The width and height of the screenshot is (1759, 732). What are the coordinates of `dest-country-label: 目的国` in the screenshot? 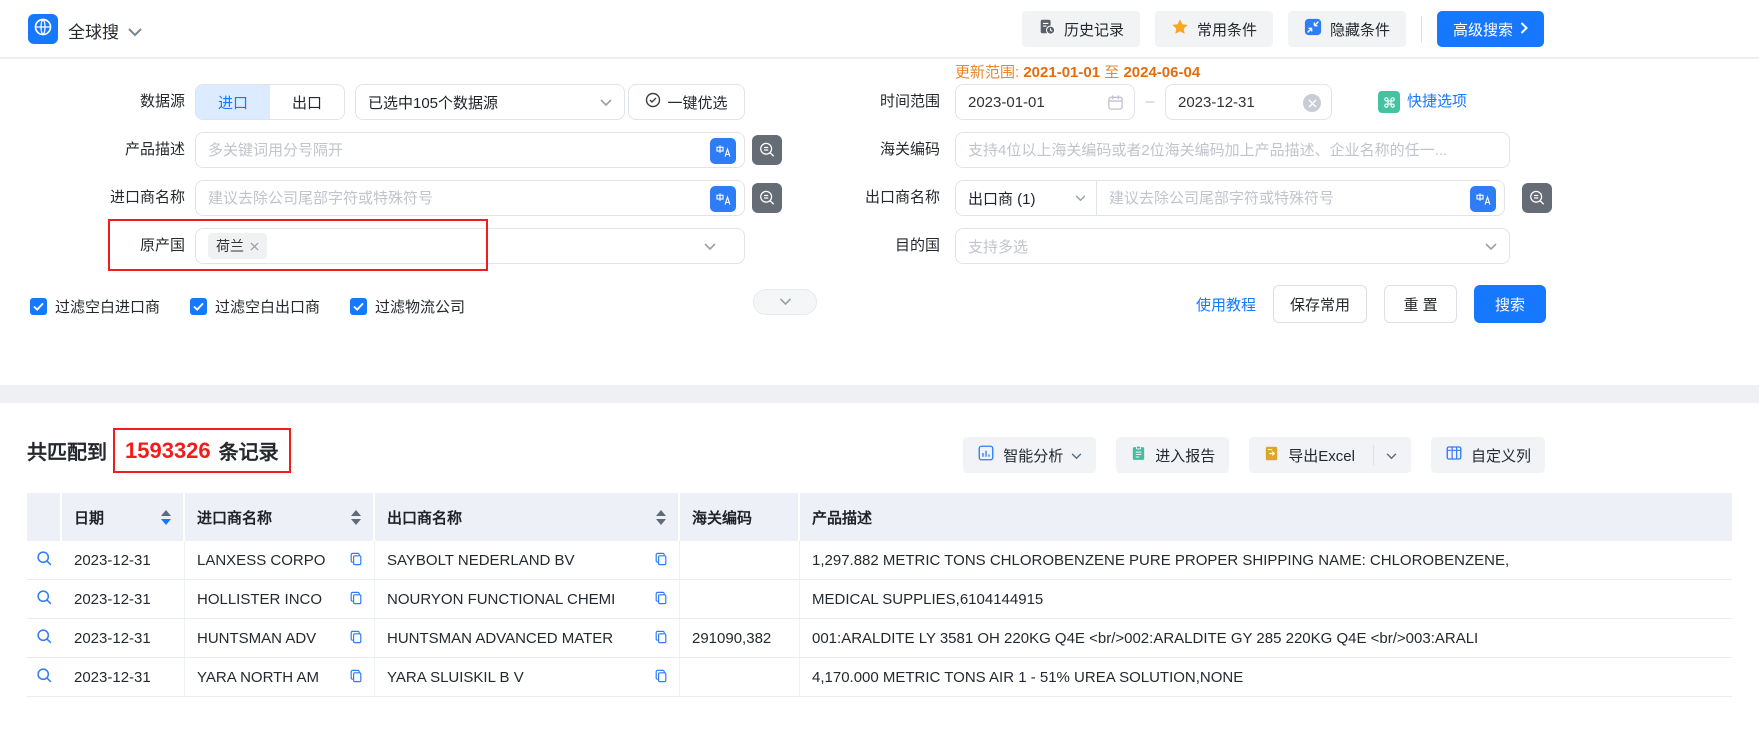 It's located at (917, 245).